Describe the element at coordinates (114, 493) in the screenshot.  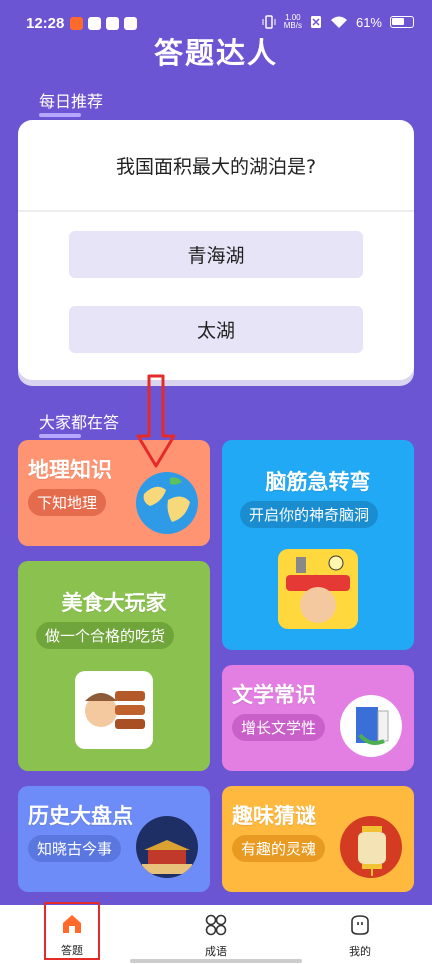
I see `category-card-geography: 地理知识 下知地理` at that location.